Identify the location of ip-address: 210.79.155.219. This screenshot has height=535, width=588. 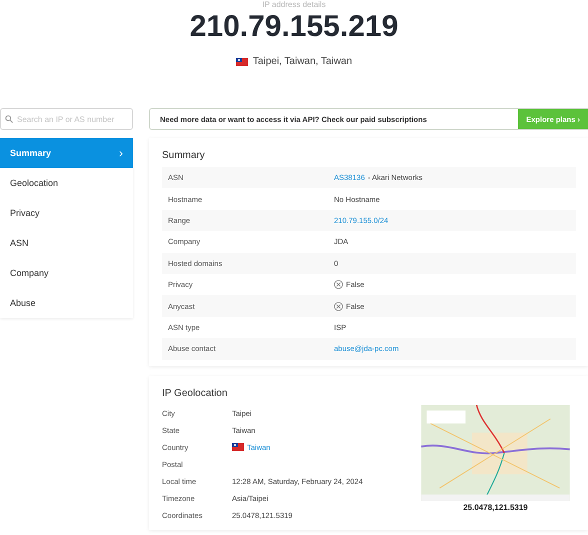
(294, 27).